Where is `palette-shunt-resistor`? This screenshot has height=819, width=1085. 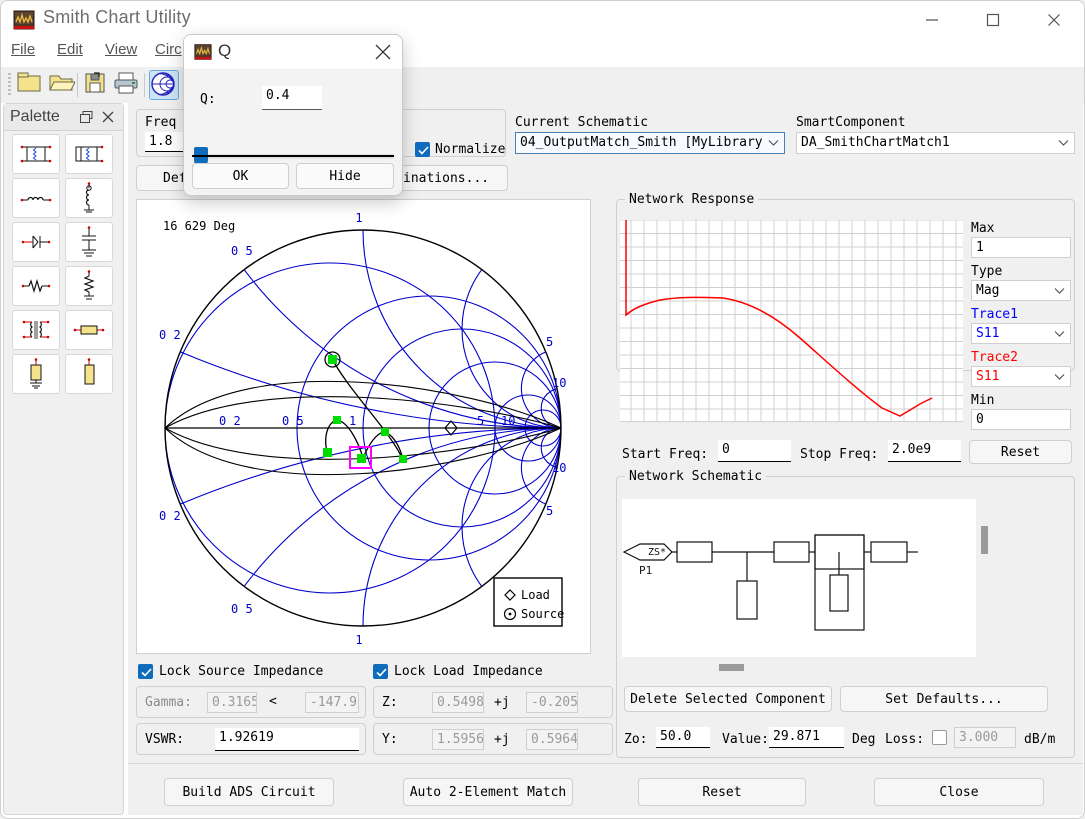
palette-shunt-resistor is located at coordinates (89, 286).